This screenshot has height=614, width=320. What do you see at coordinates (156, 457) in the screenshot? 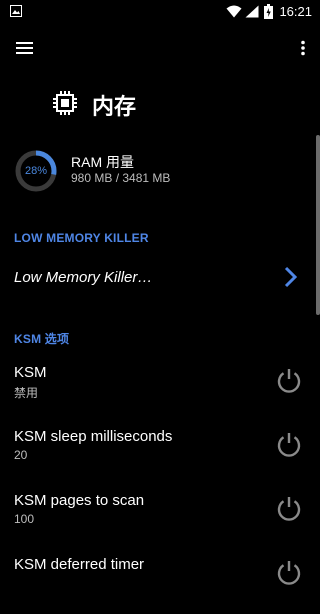
I see `ksm-sleep-milliseconds-setting: KSM sleep milliseconds 20` at bounding box center [156, 457].